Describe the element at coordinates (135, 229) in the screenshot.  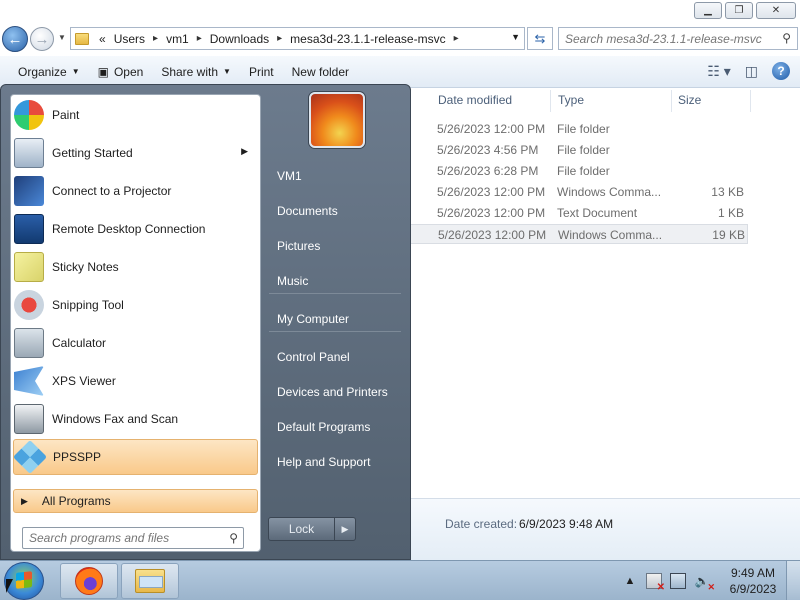
I see `start-program-remote-desktop: Remote Desktop Connection` at that location.